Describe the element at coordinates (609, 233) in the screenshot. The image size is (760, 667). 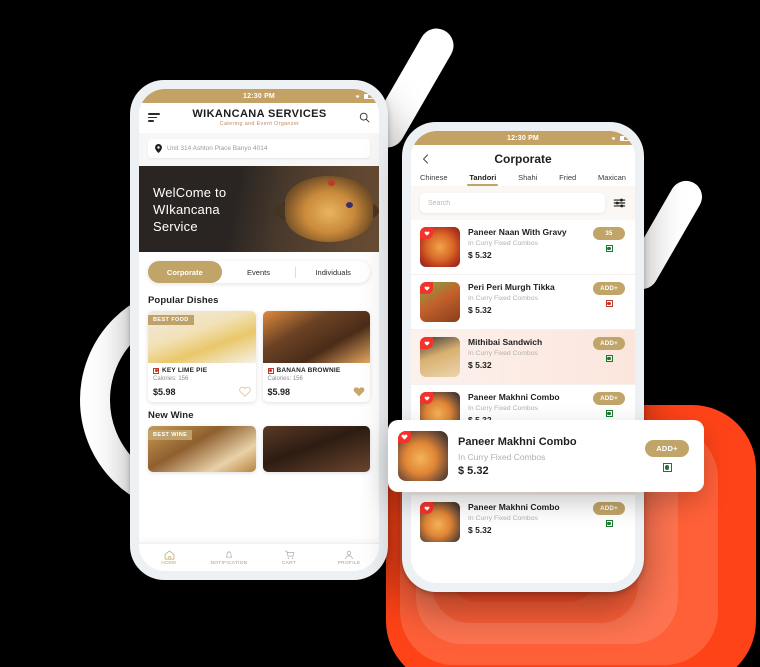
I see `add-button: 35` at that location.